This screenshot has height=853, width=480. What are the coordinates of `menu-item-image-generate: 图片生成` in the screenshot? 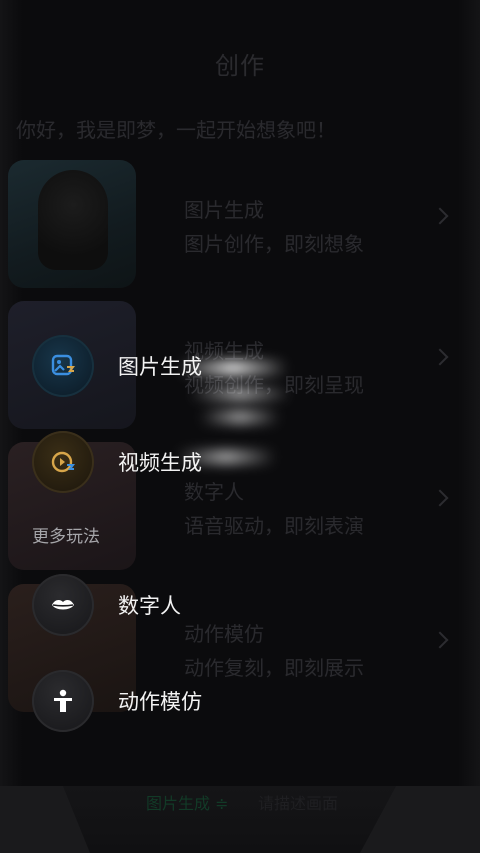 It's located at (117, 366).